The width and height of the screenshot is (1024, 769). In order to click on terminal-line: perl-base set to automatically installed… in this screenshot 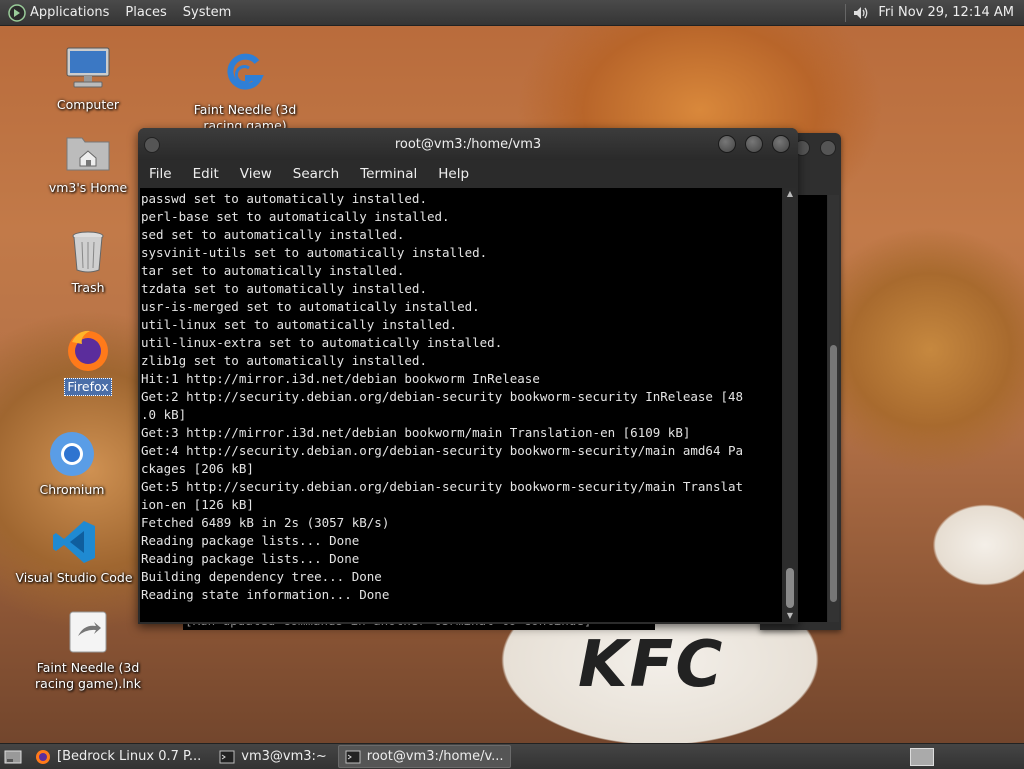, I will do `click(295, 216)`.